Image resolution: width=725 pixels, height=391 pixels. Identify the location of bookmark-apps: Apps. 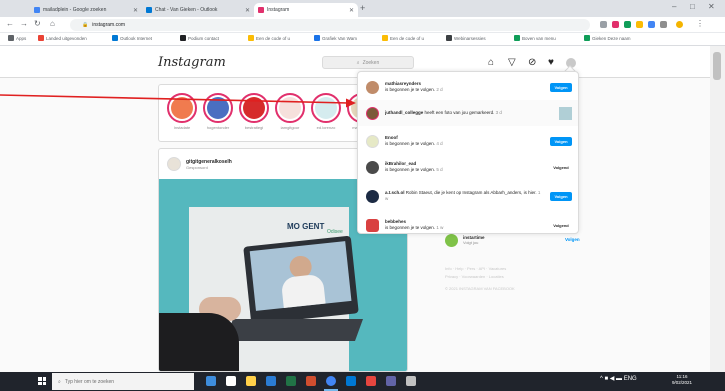
(17, 38).